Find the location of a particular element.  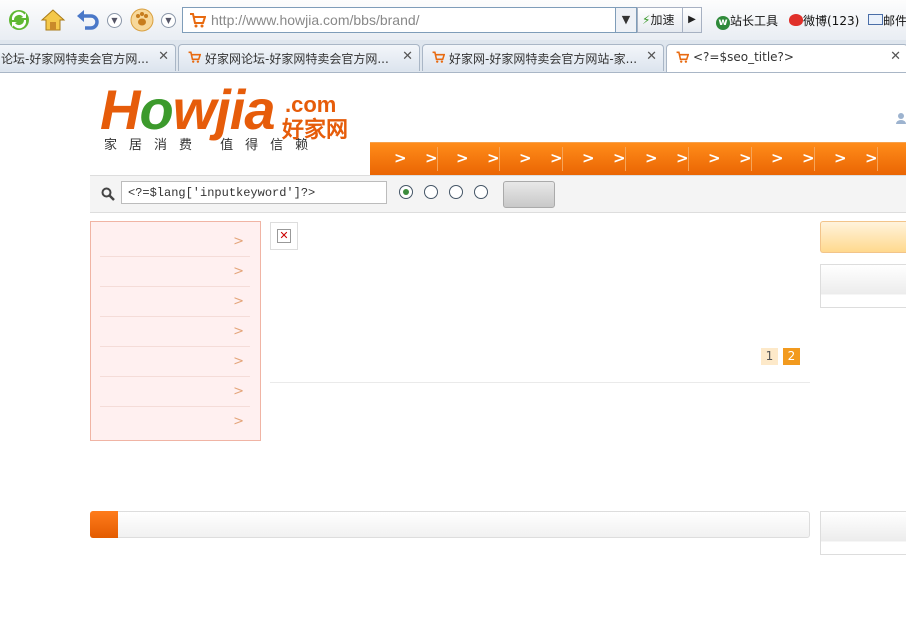

main-nav: > > > > > > > > > > > > > > > > is located at coordinates (638, 158).